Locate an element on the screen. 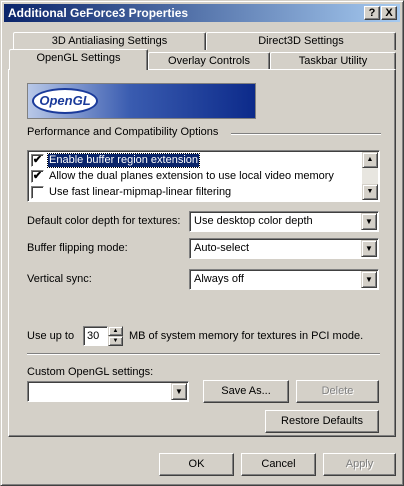 The height and width of the screenshot is (486, 404). opengl-logo-icon: OpenGL is located at coordinates (65, 101).